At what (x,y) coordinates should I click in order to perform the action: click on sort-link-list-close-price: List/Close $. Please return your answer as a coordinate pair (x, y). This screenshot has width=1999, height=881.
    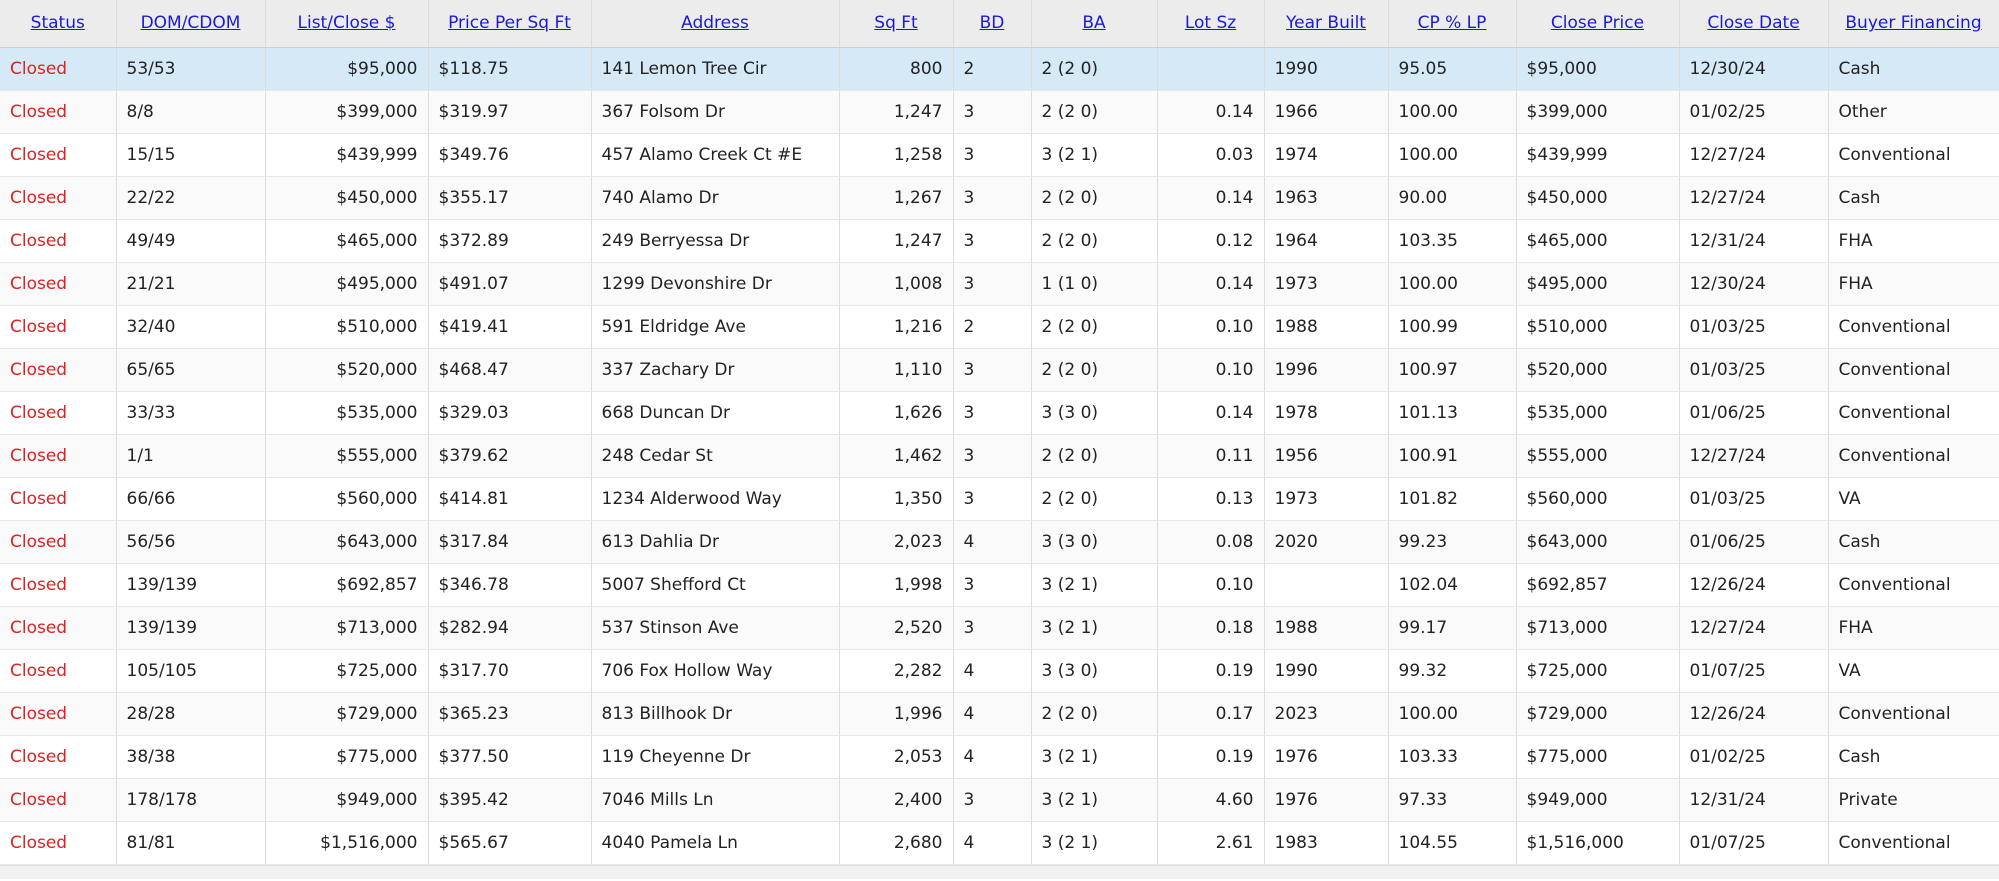
    Looking at the image, I should click on (347, 23).